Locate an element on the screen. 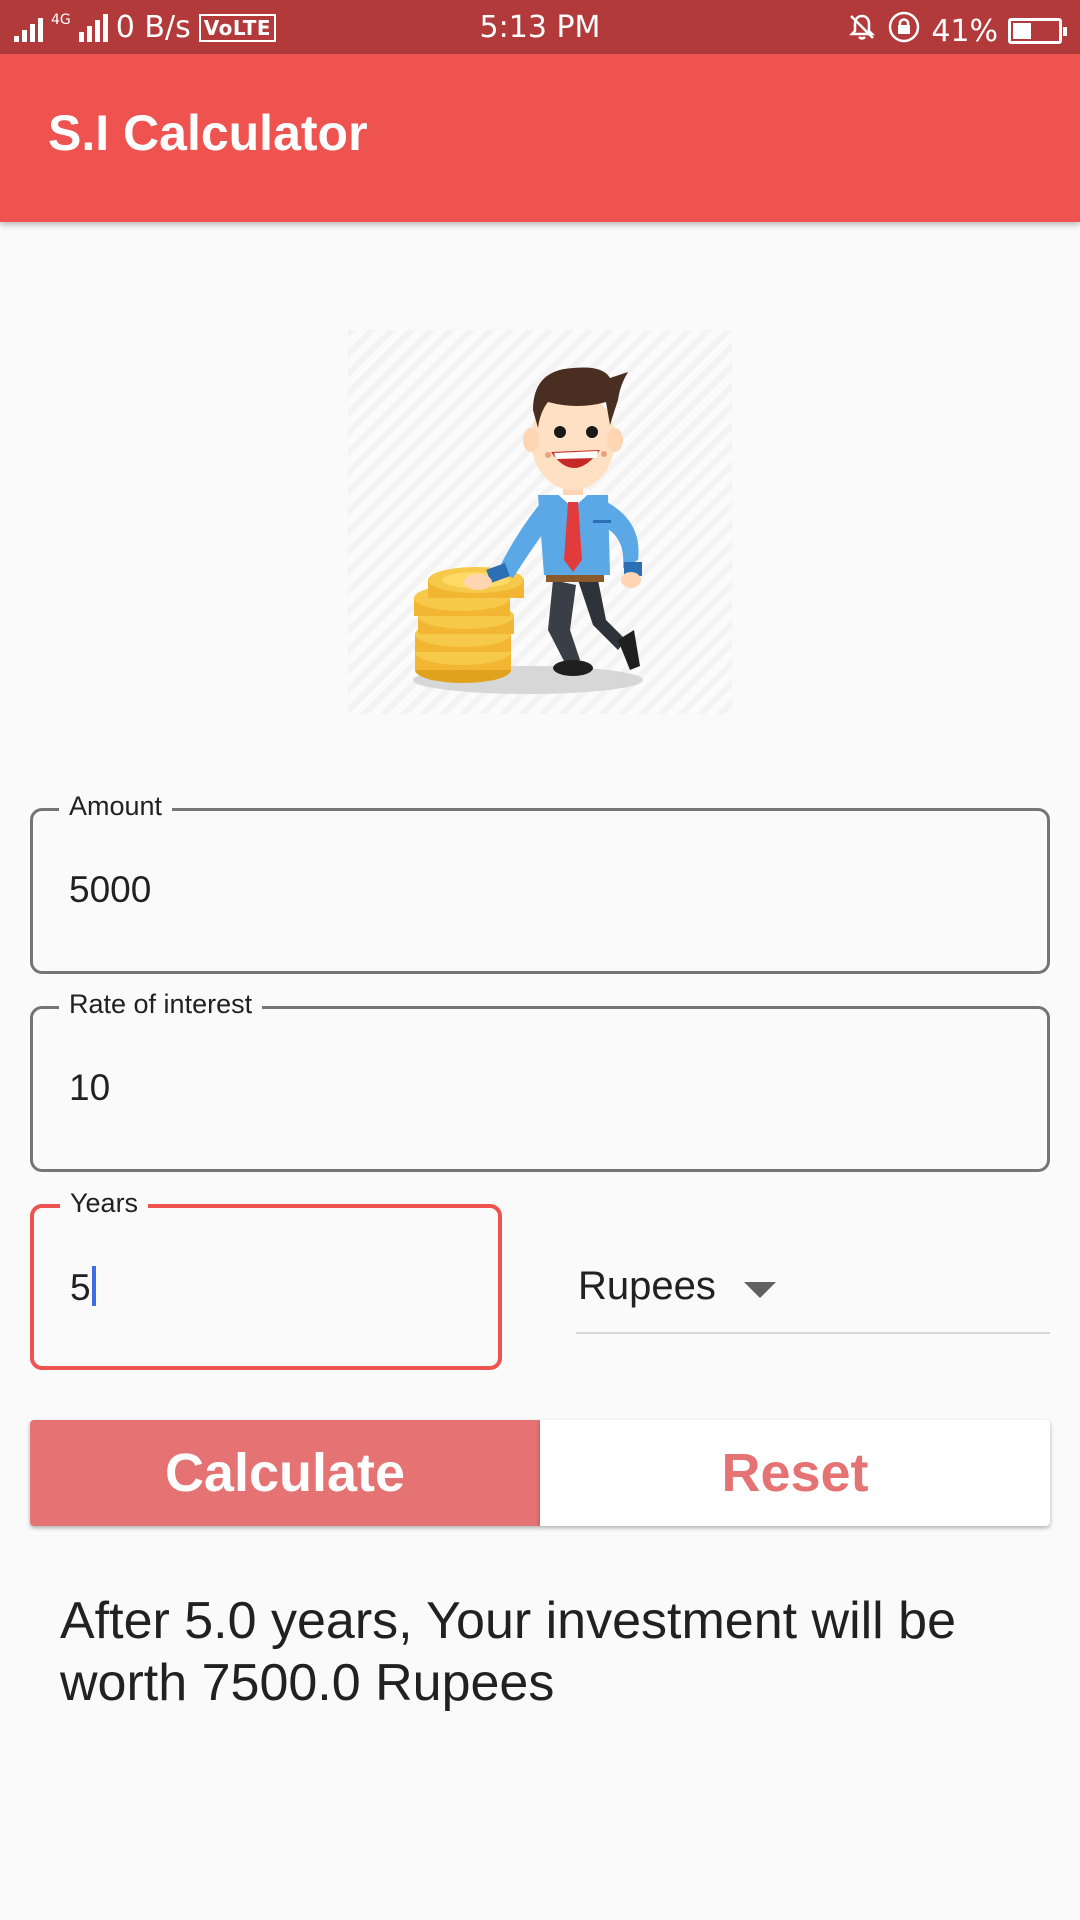 The width and height of the screenshot is (1080, 1920). status-right: 41% is located at coordinates (957, 31).